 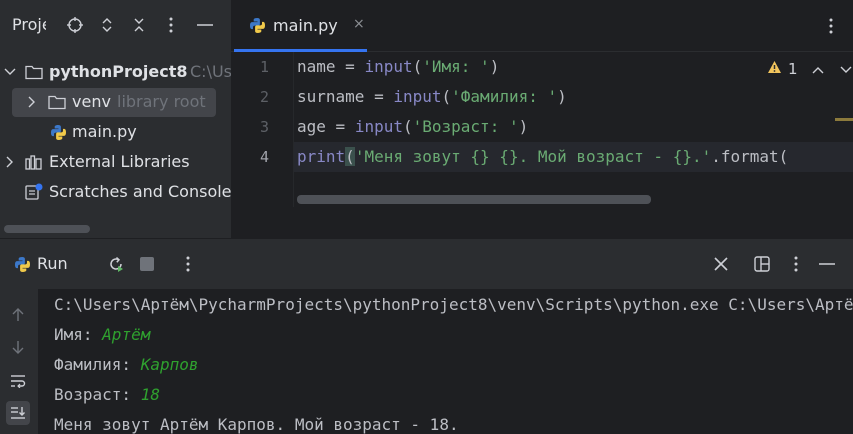 What do you see at coordinates (75, 25) in the screenshot?
I see `crosshair-icon` at bounding box center [75, 25].